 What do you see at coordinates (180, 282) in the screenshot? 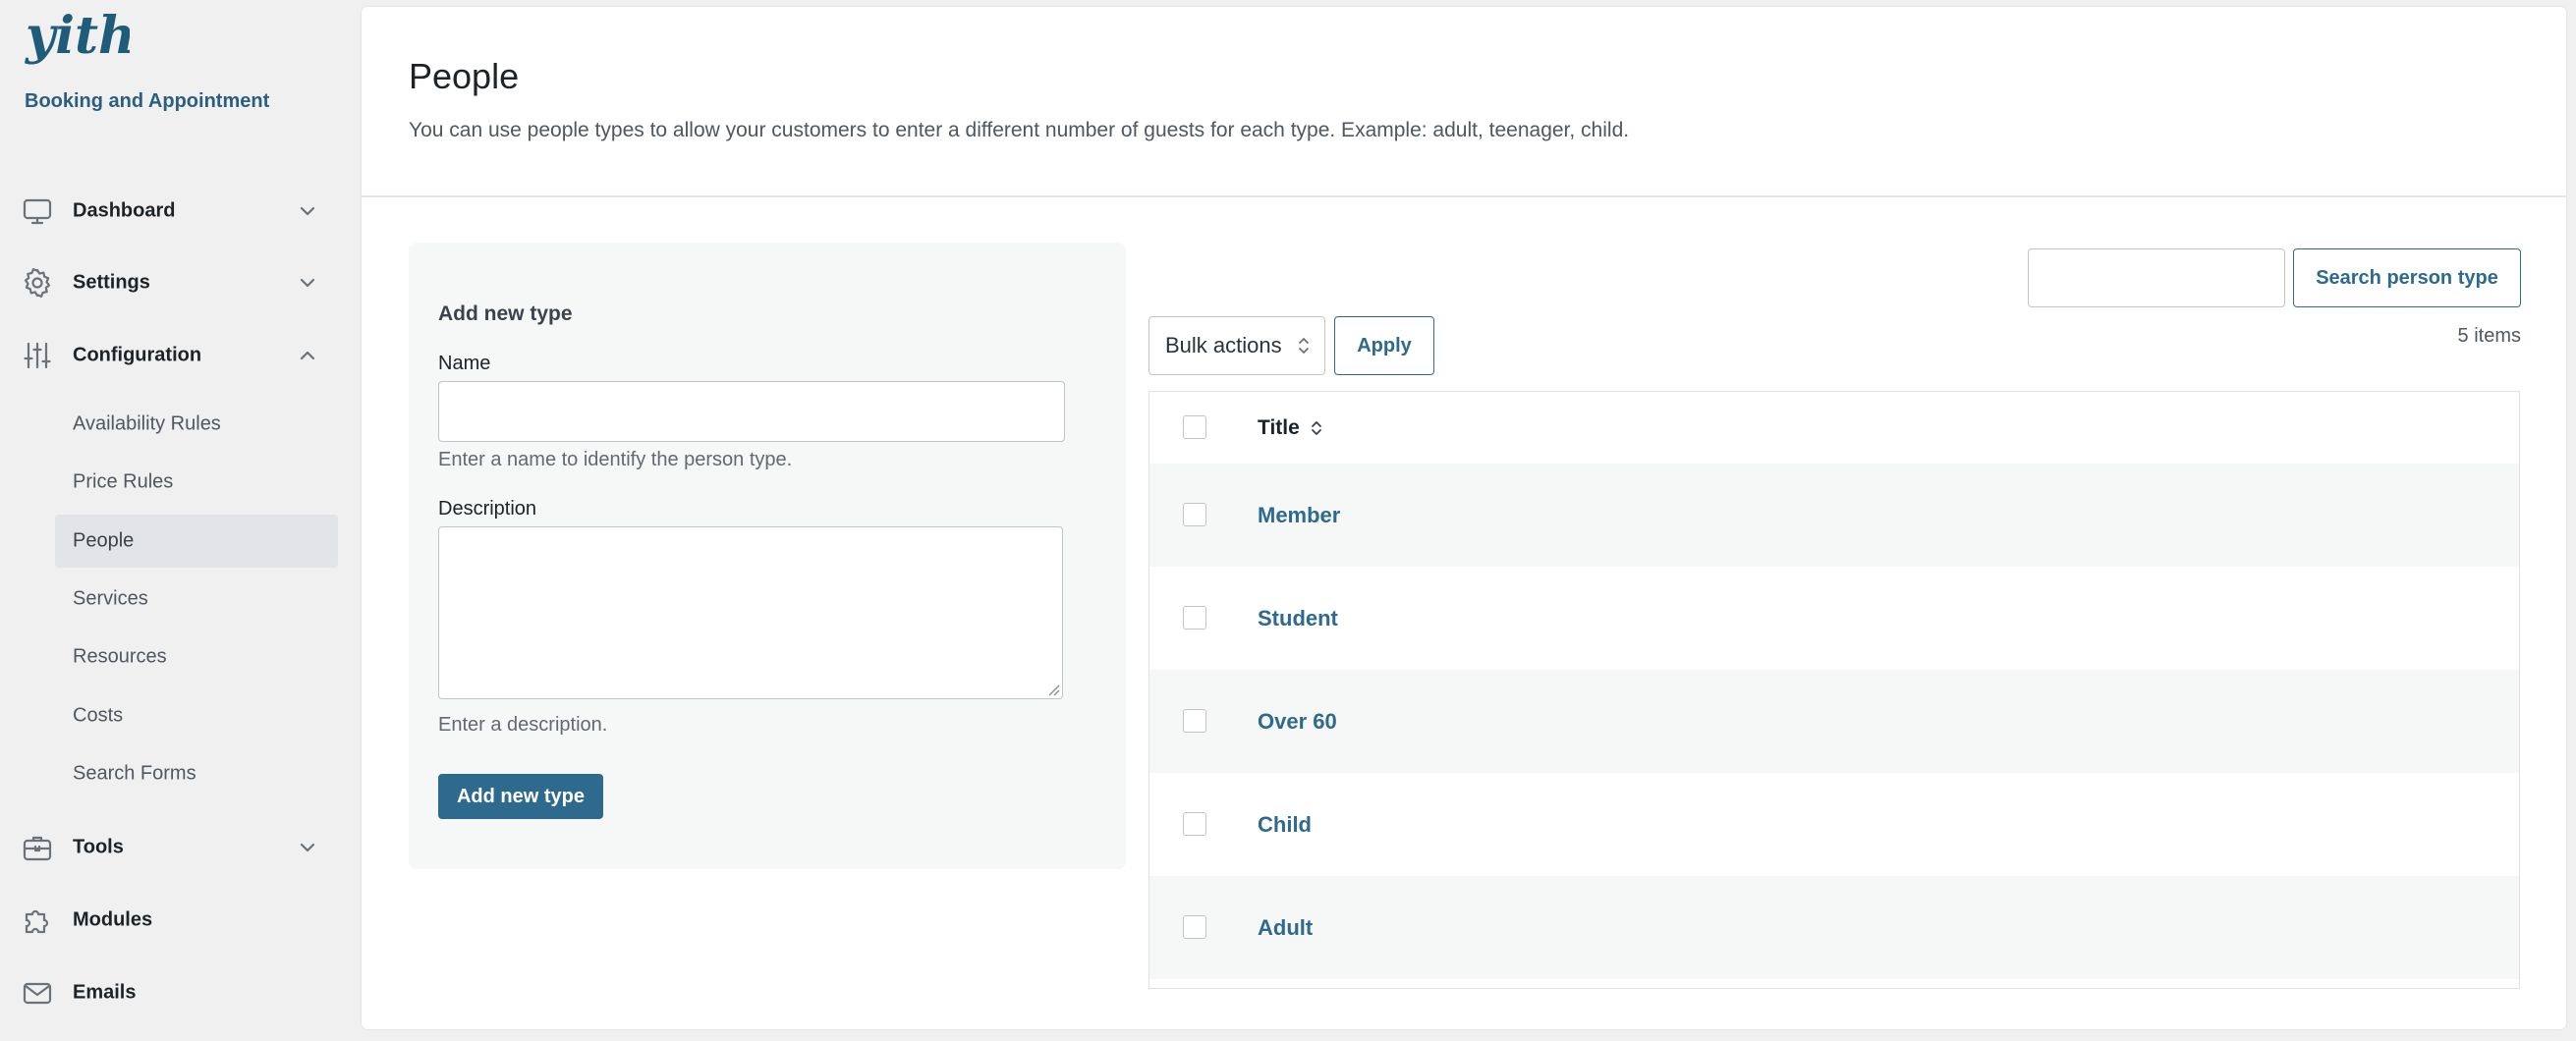
I see `sidebar-item-settings: Settings` at bounding box center [180, 282].